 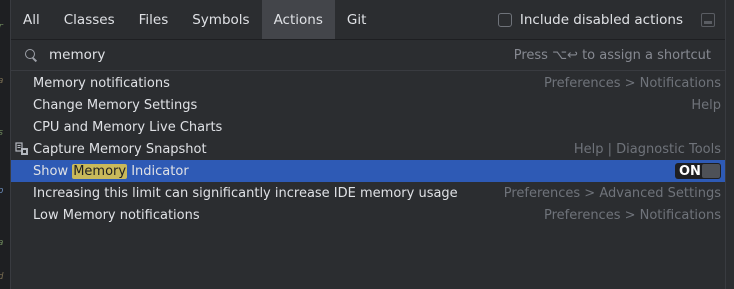 I want to click on tab-label: Git, so click(x=356, y=19).